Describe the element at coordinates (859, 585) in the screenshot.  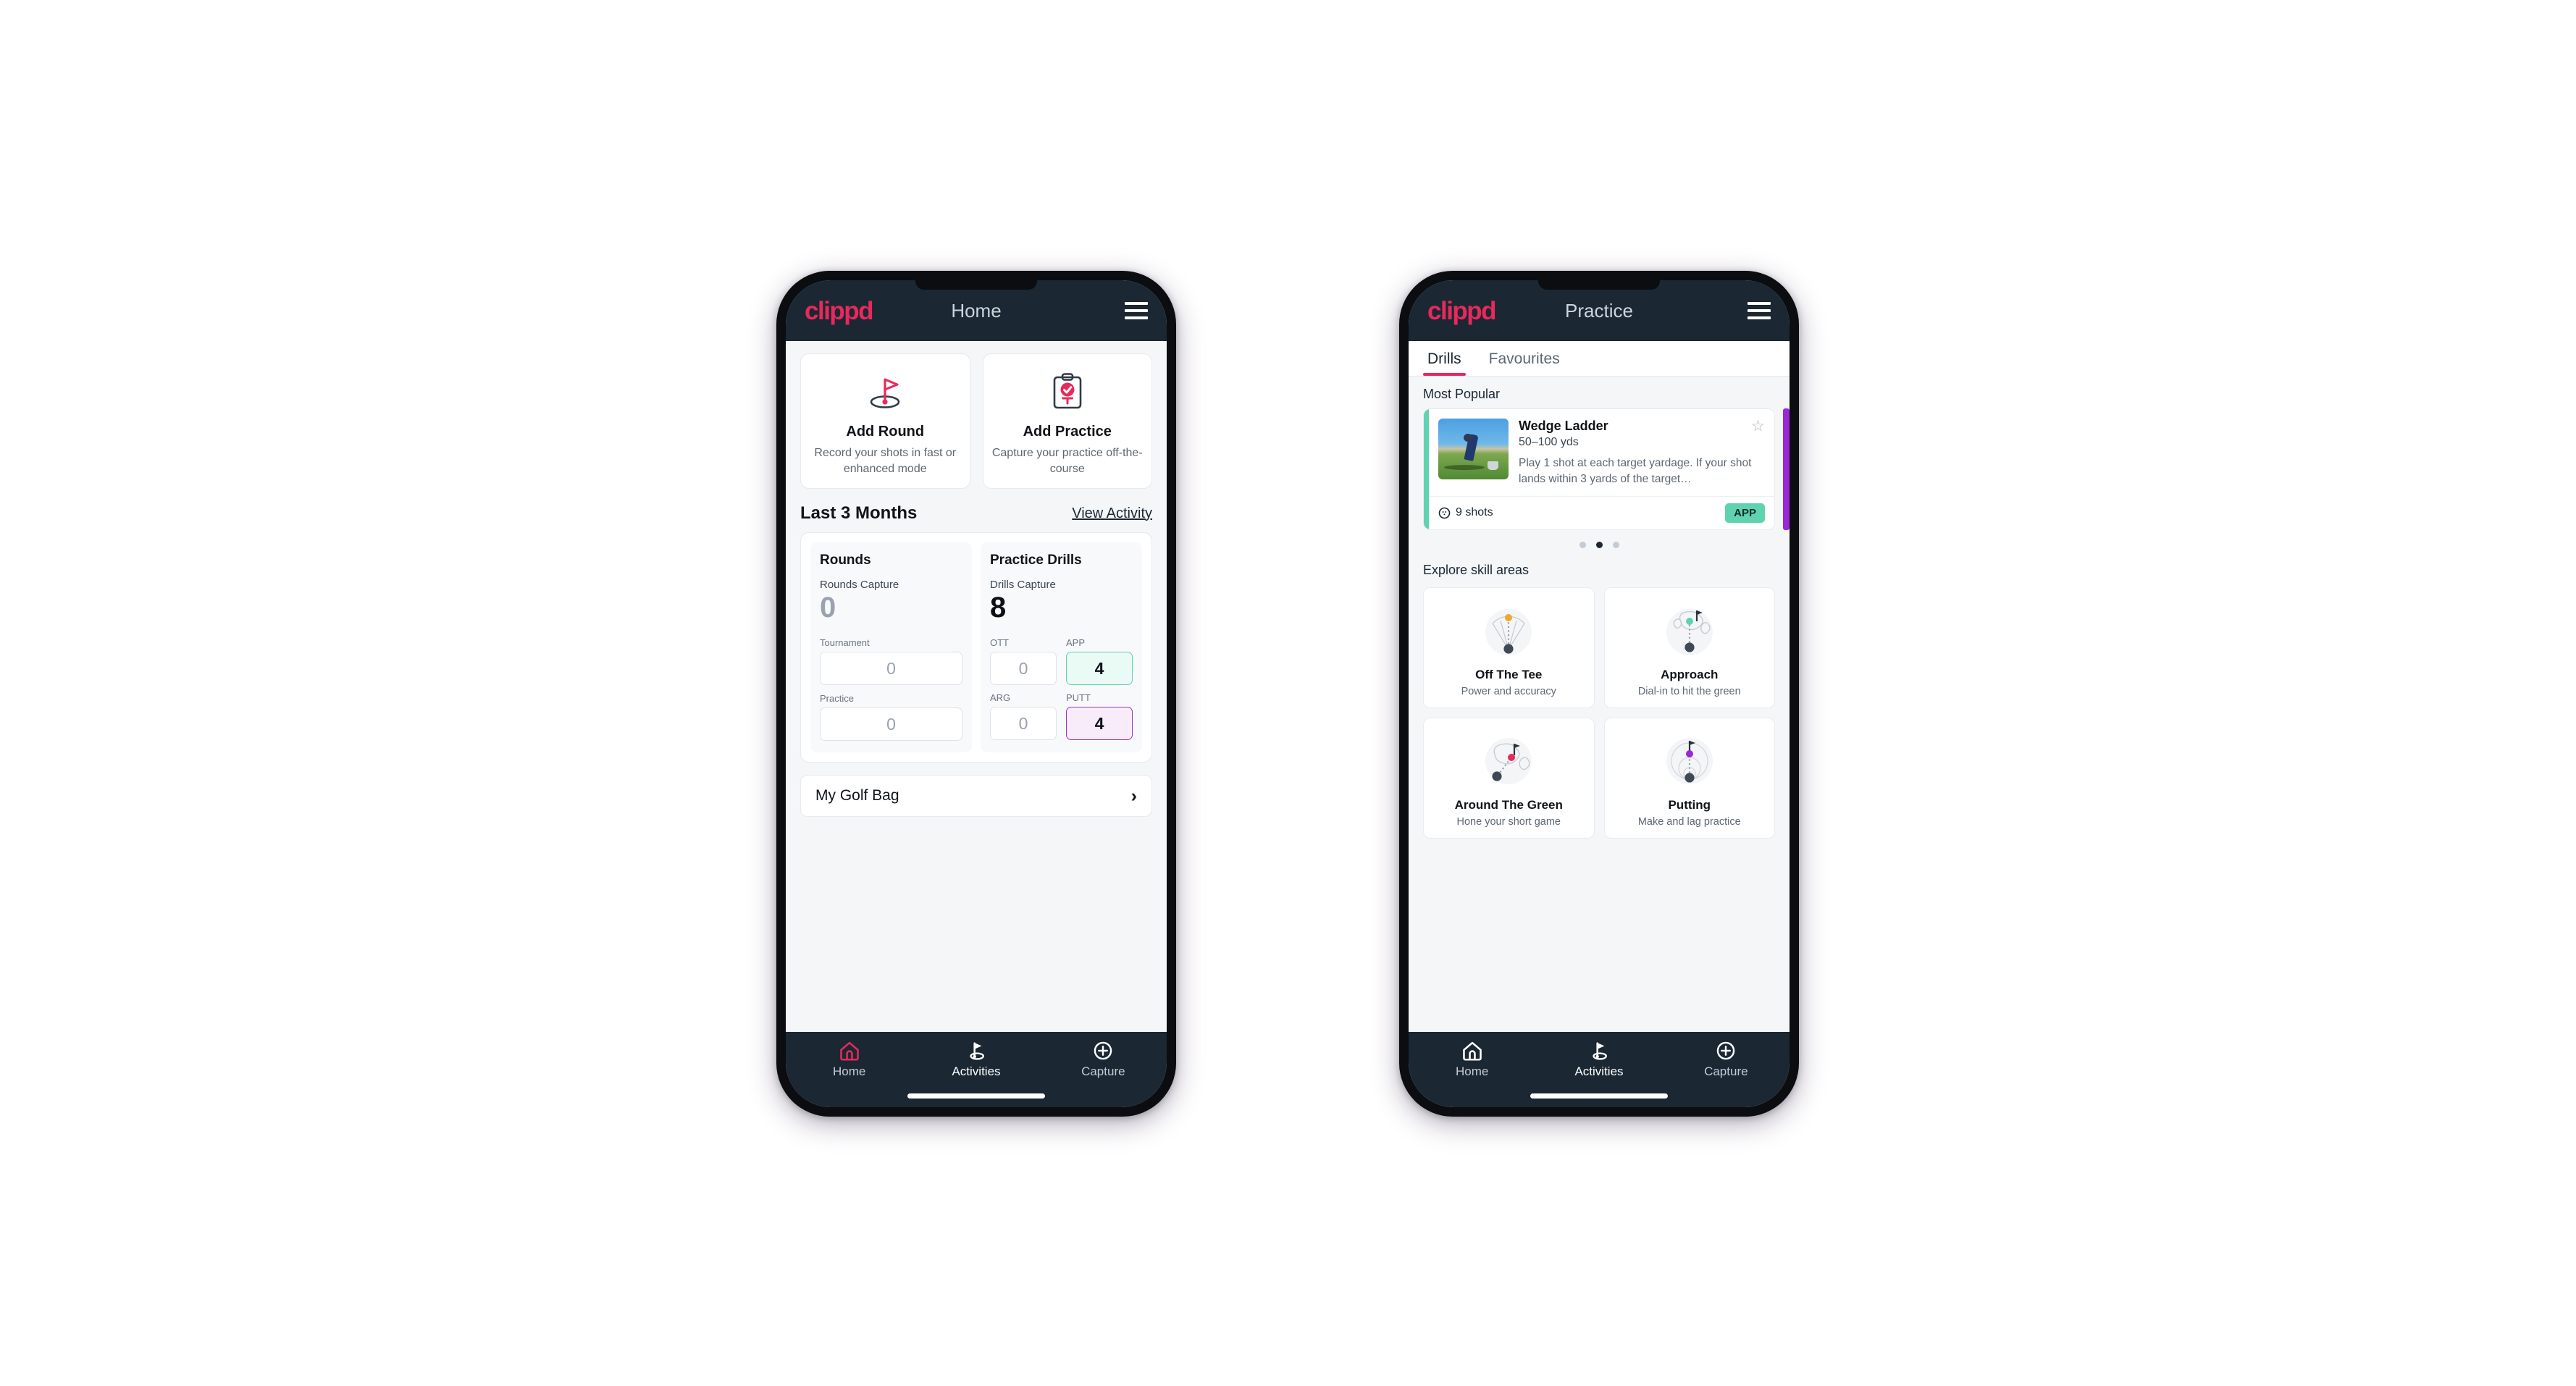
I see `rounds-capture-label: Rounds Capture` at that location.